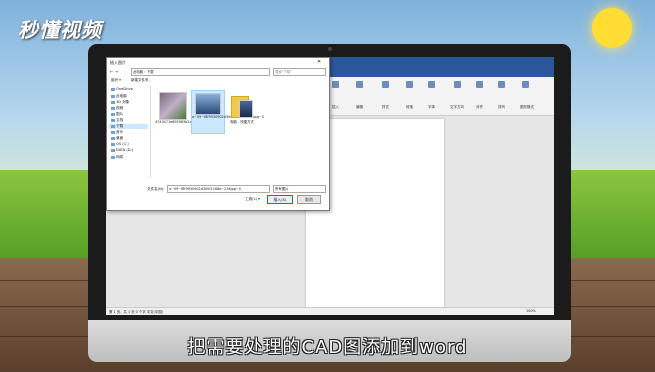 This screenshot has width=655, height=372. I want to click on filename-label: 文件名(N):, so click(156, 189).